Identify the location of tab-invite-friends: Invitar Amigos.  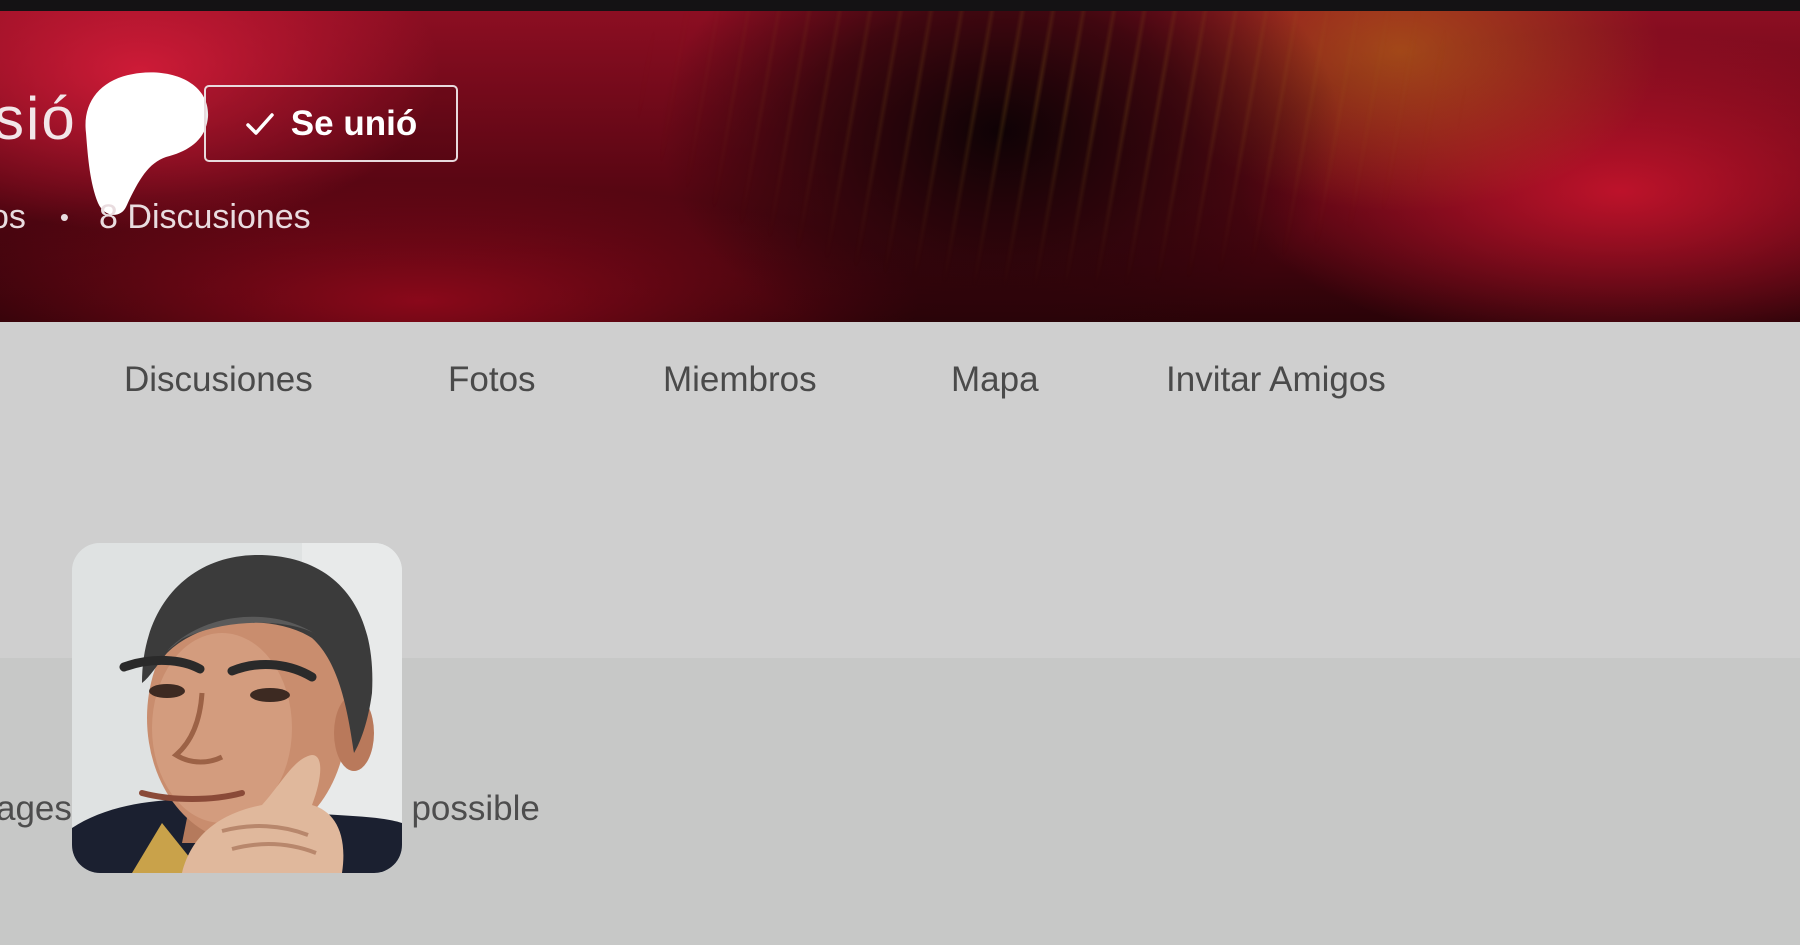
(1276, 380).